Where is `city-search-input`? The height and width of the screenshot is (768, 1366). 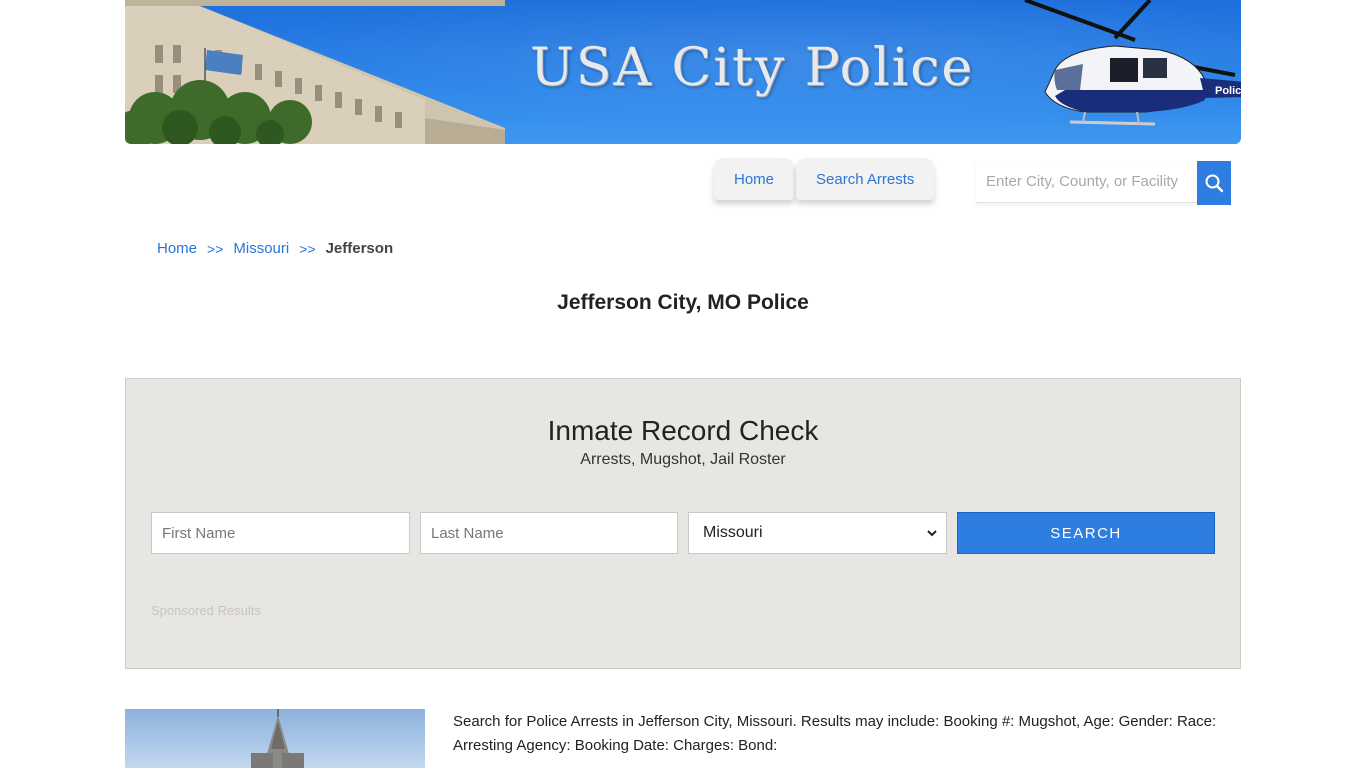 city-search-input is located at coordinates (1086, 182).